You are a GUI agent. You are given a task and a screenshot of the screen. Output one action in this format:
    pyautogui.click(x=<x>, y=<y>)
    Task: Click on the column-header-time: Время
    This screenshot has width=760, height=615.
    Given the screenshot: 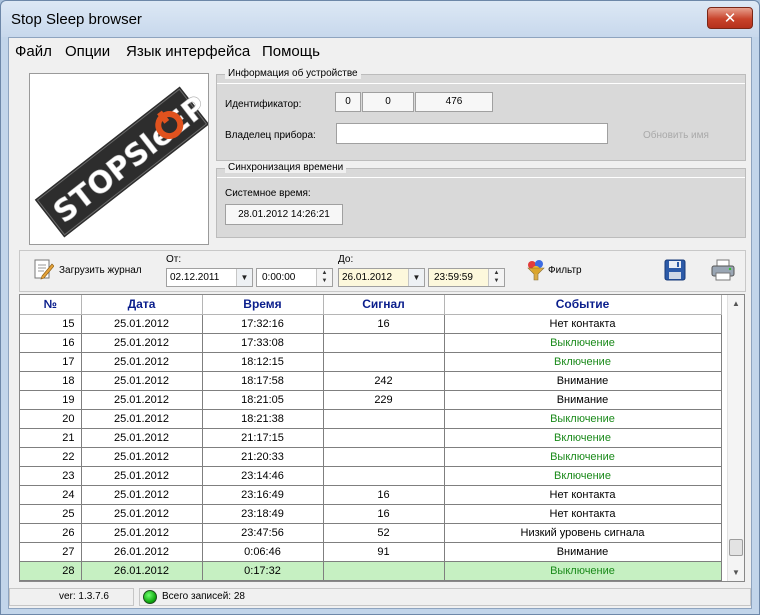 What is the action you would take?
    pyautogui.click(x=263, y=305)
    